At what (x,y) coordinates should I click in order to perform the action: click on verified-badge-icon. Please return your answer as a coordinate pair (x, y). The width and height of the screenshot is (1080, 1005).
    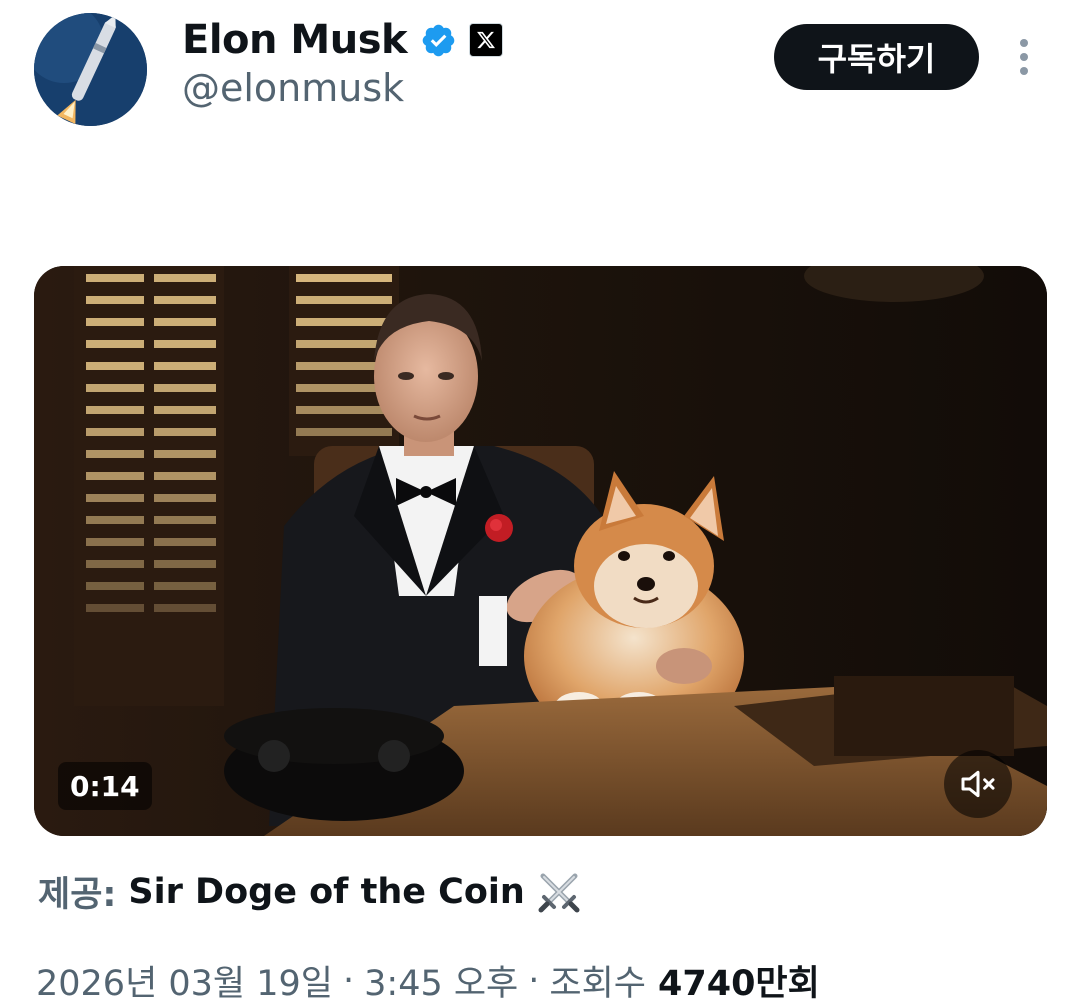
    Looking at the image, I should click on (438, 40).